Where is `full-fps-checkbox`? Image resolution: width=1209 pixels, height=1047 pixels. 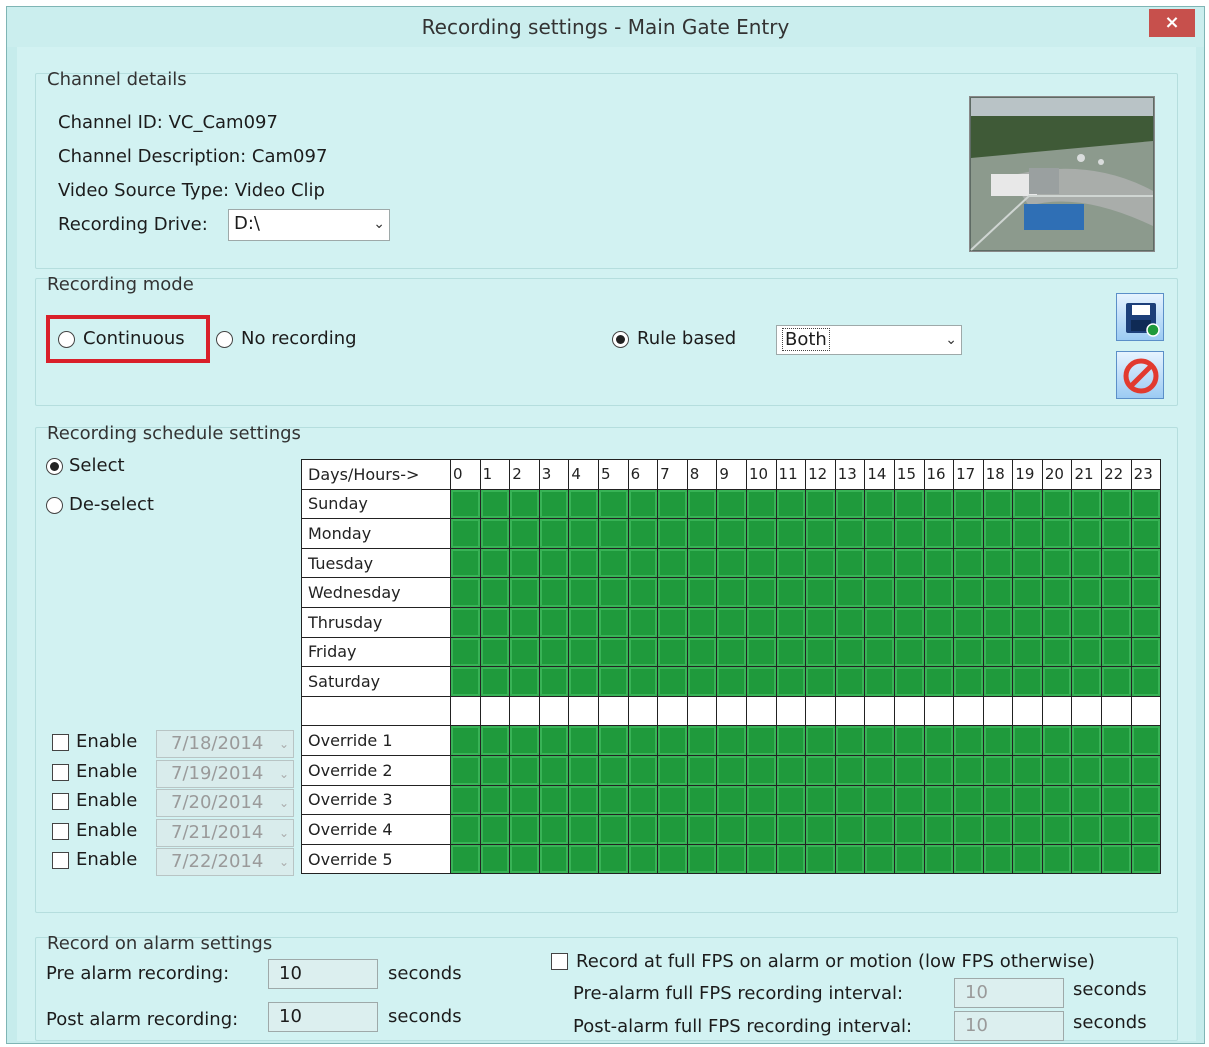
full-fps-checkbox is located at coordinates (559, 961).